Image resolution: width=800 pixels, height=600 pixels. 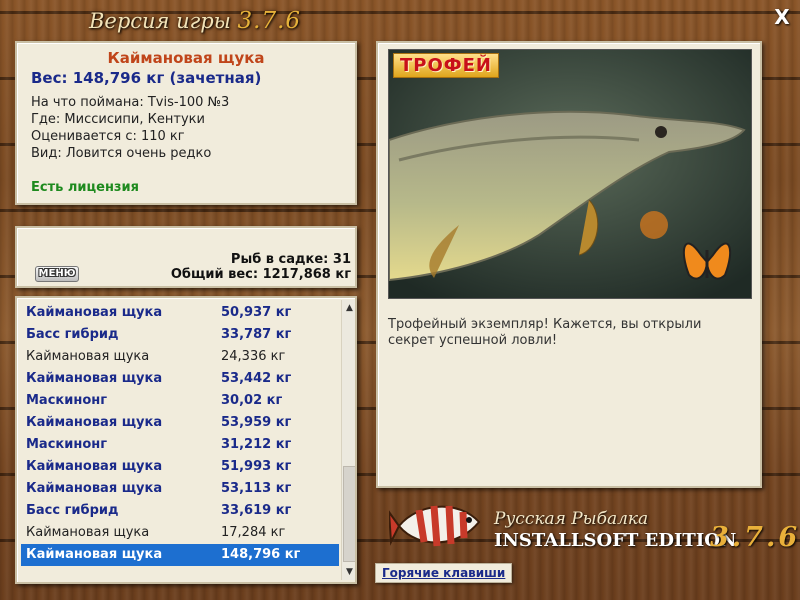 I want to click on fish-bait: На что поймана: Tvis-100 №3, so click(x=130, y=102).